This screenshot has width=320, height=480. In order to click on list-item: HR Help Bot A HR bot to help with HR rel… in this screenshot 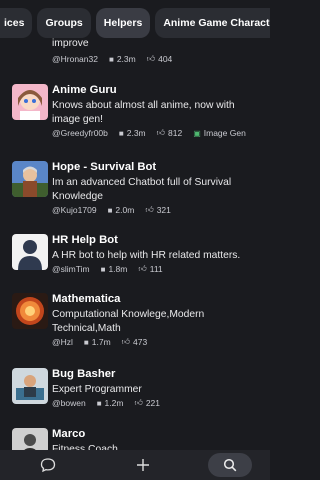, I will do `click(137, 264)`.